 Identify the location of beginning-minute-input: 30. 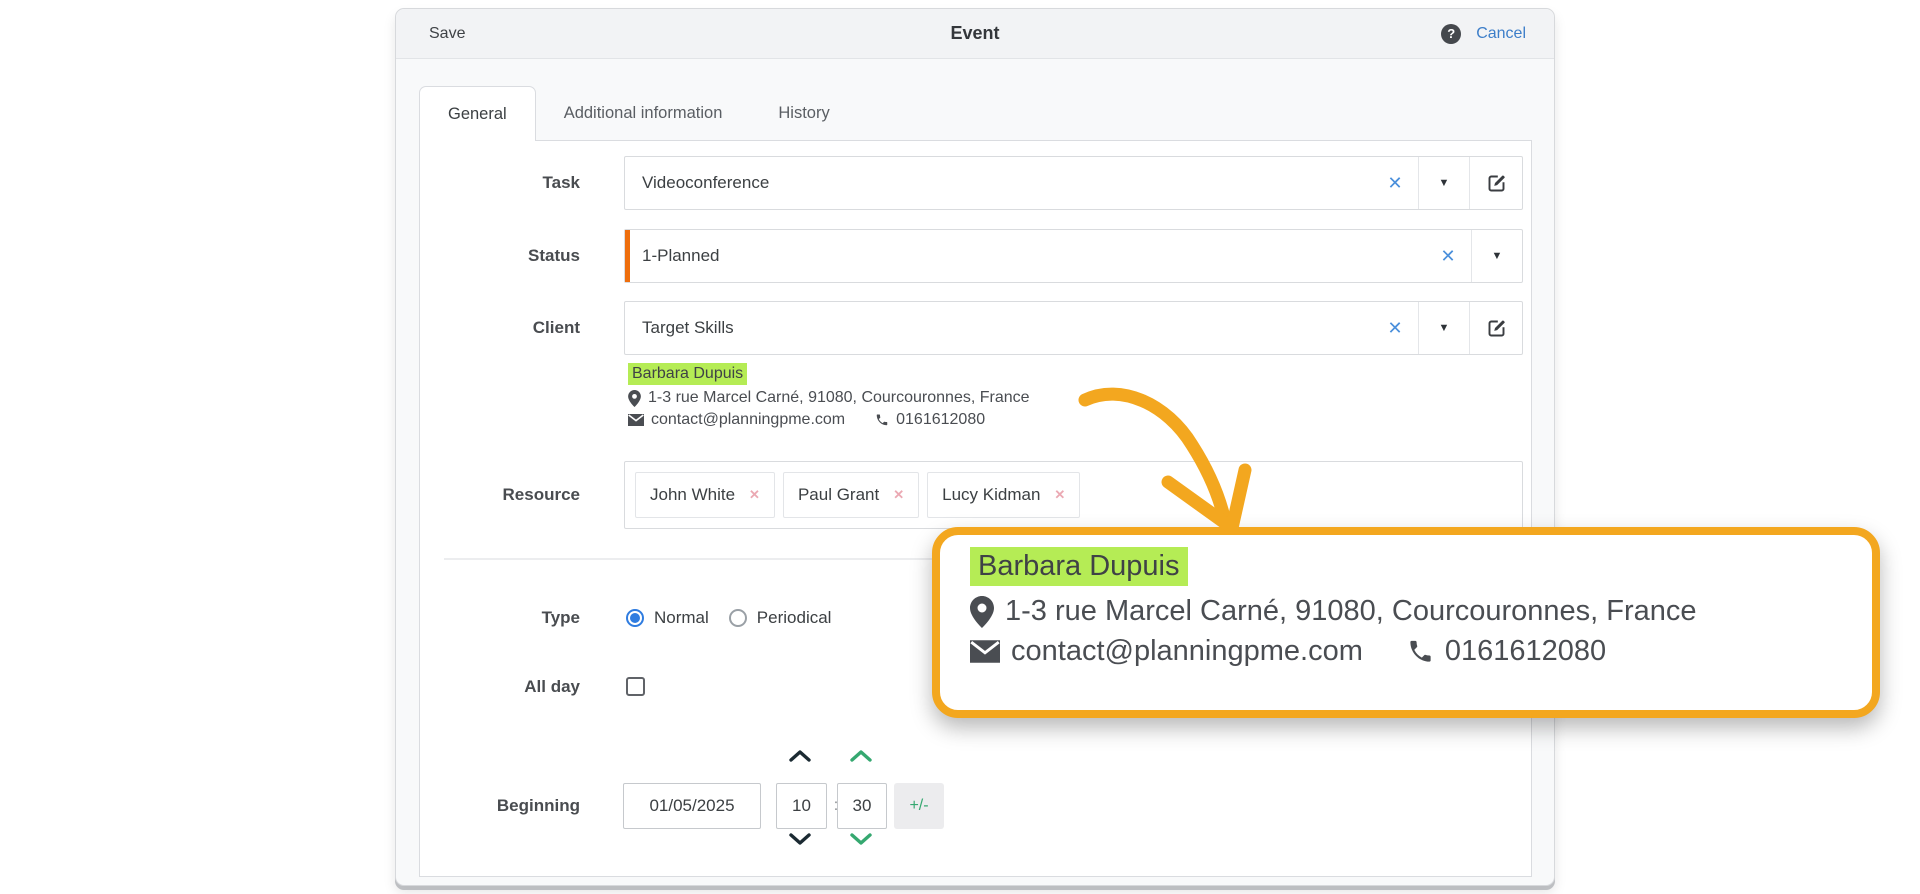
(862, 806).